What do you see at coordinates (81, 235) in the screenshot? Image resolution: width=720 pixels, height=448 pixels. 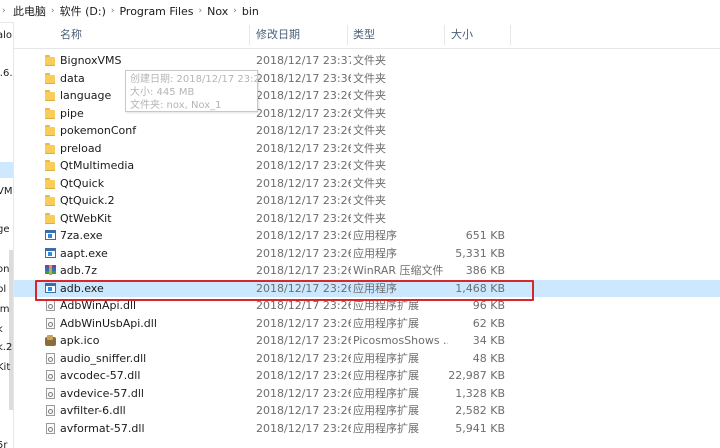 I see `file-name: 7za.exe` at bounding box center [81, 235].